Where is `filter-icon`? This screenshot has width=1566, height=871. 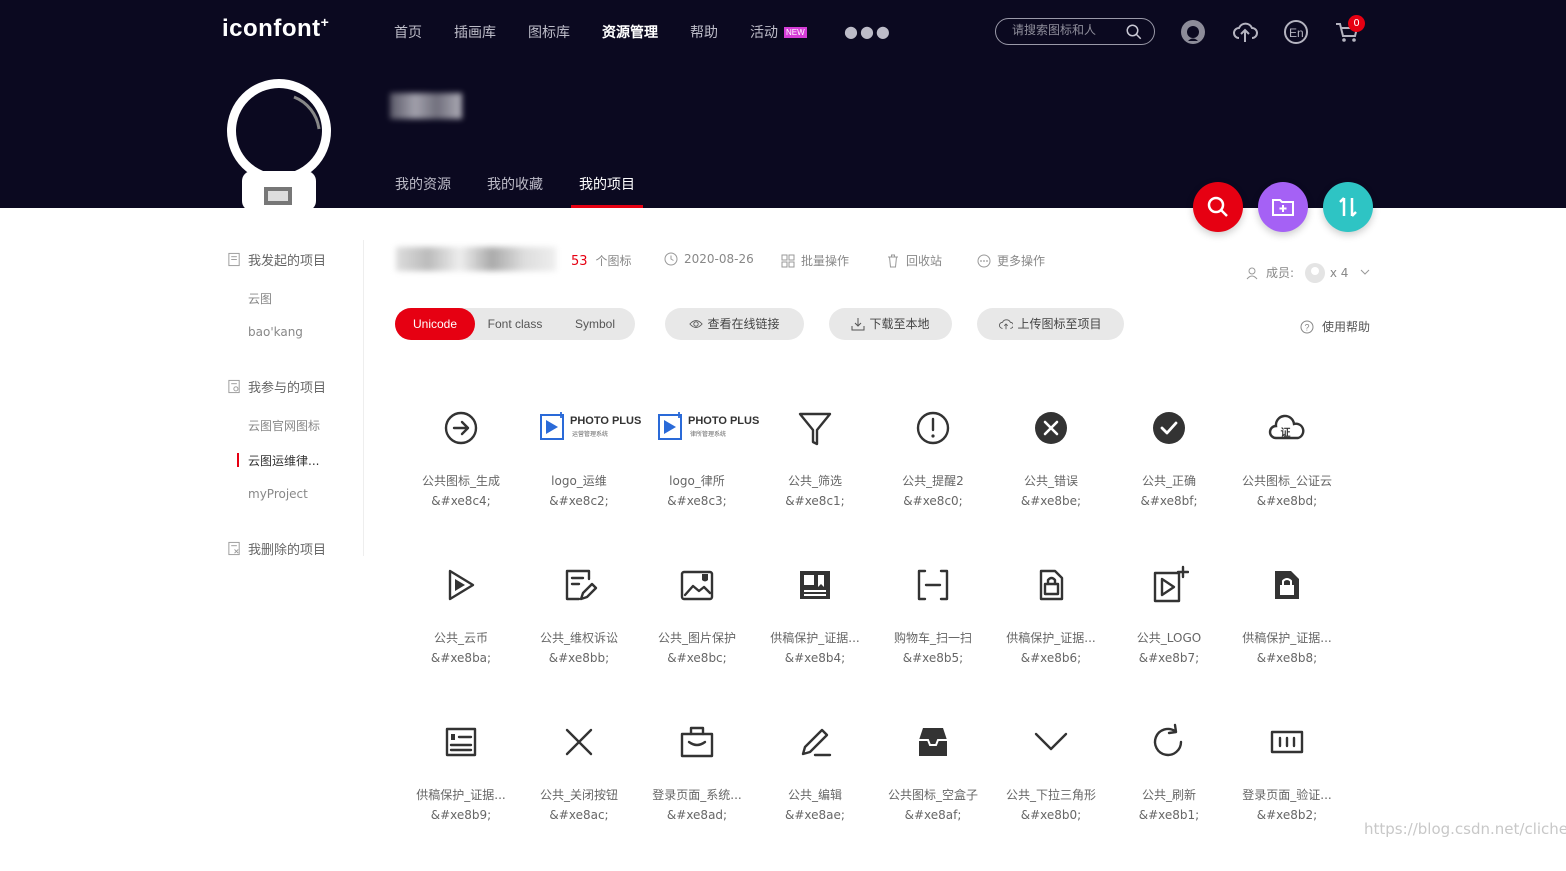
filter-icon is located at coordinates (815, 429).